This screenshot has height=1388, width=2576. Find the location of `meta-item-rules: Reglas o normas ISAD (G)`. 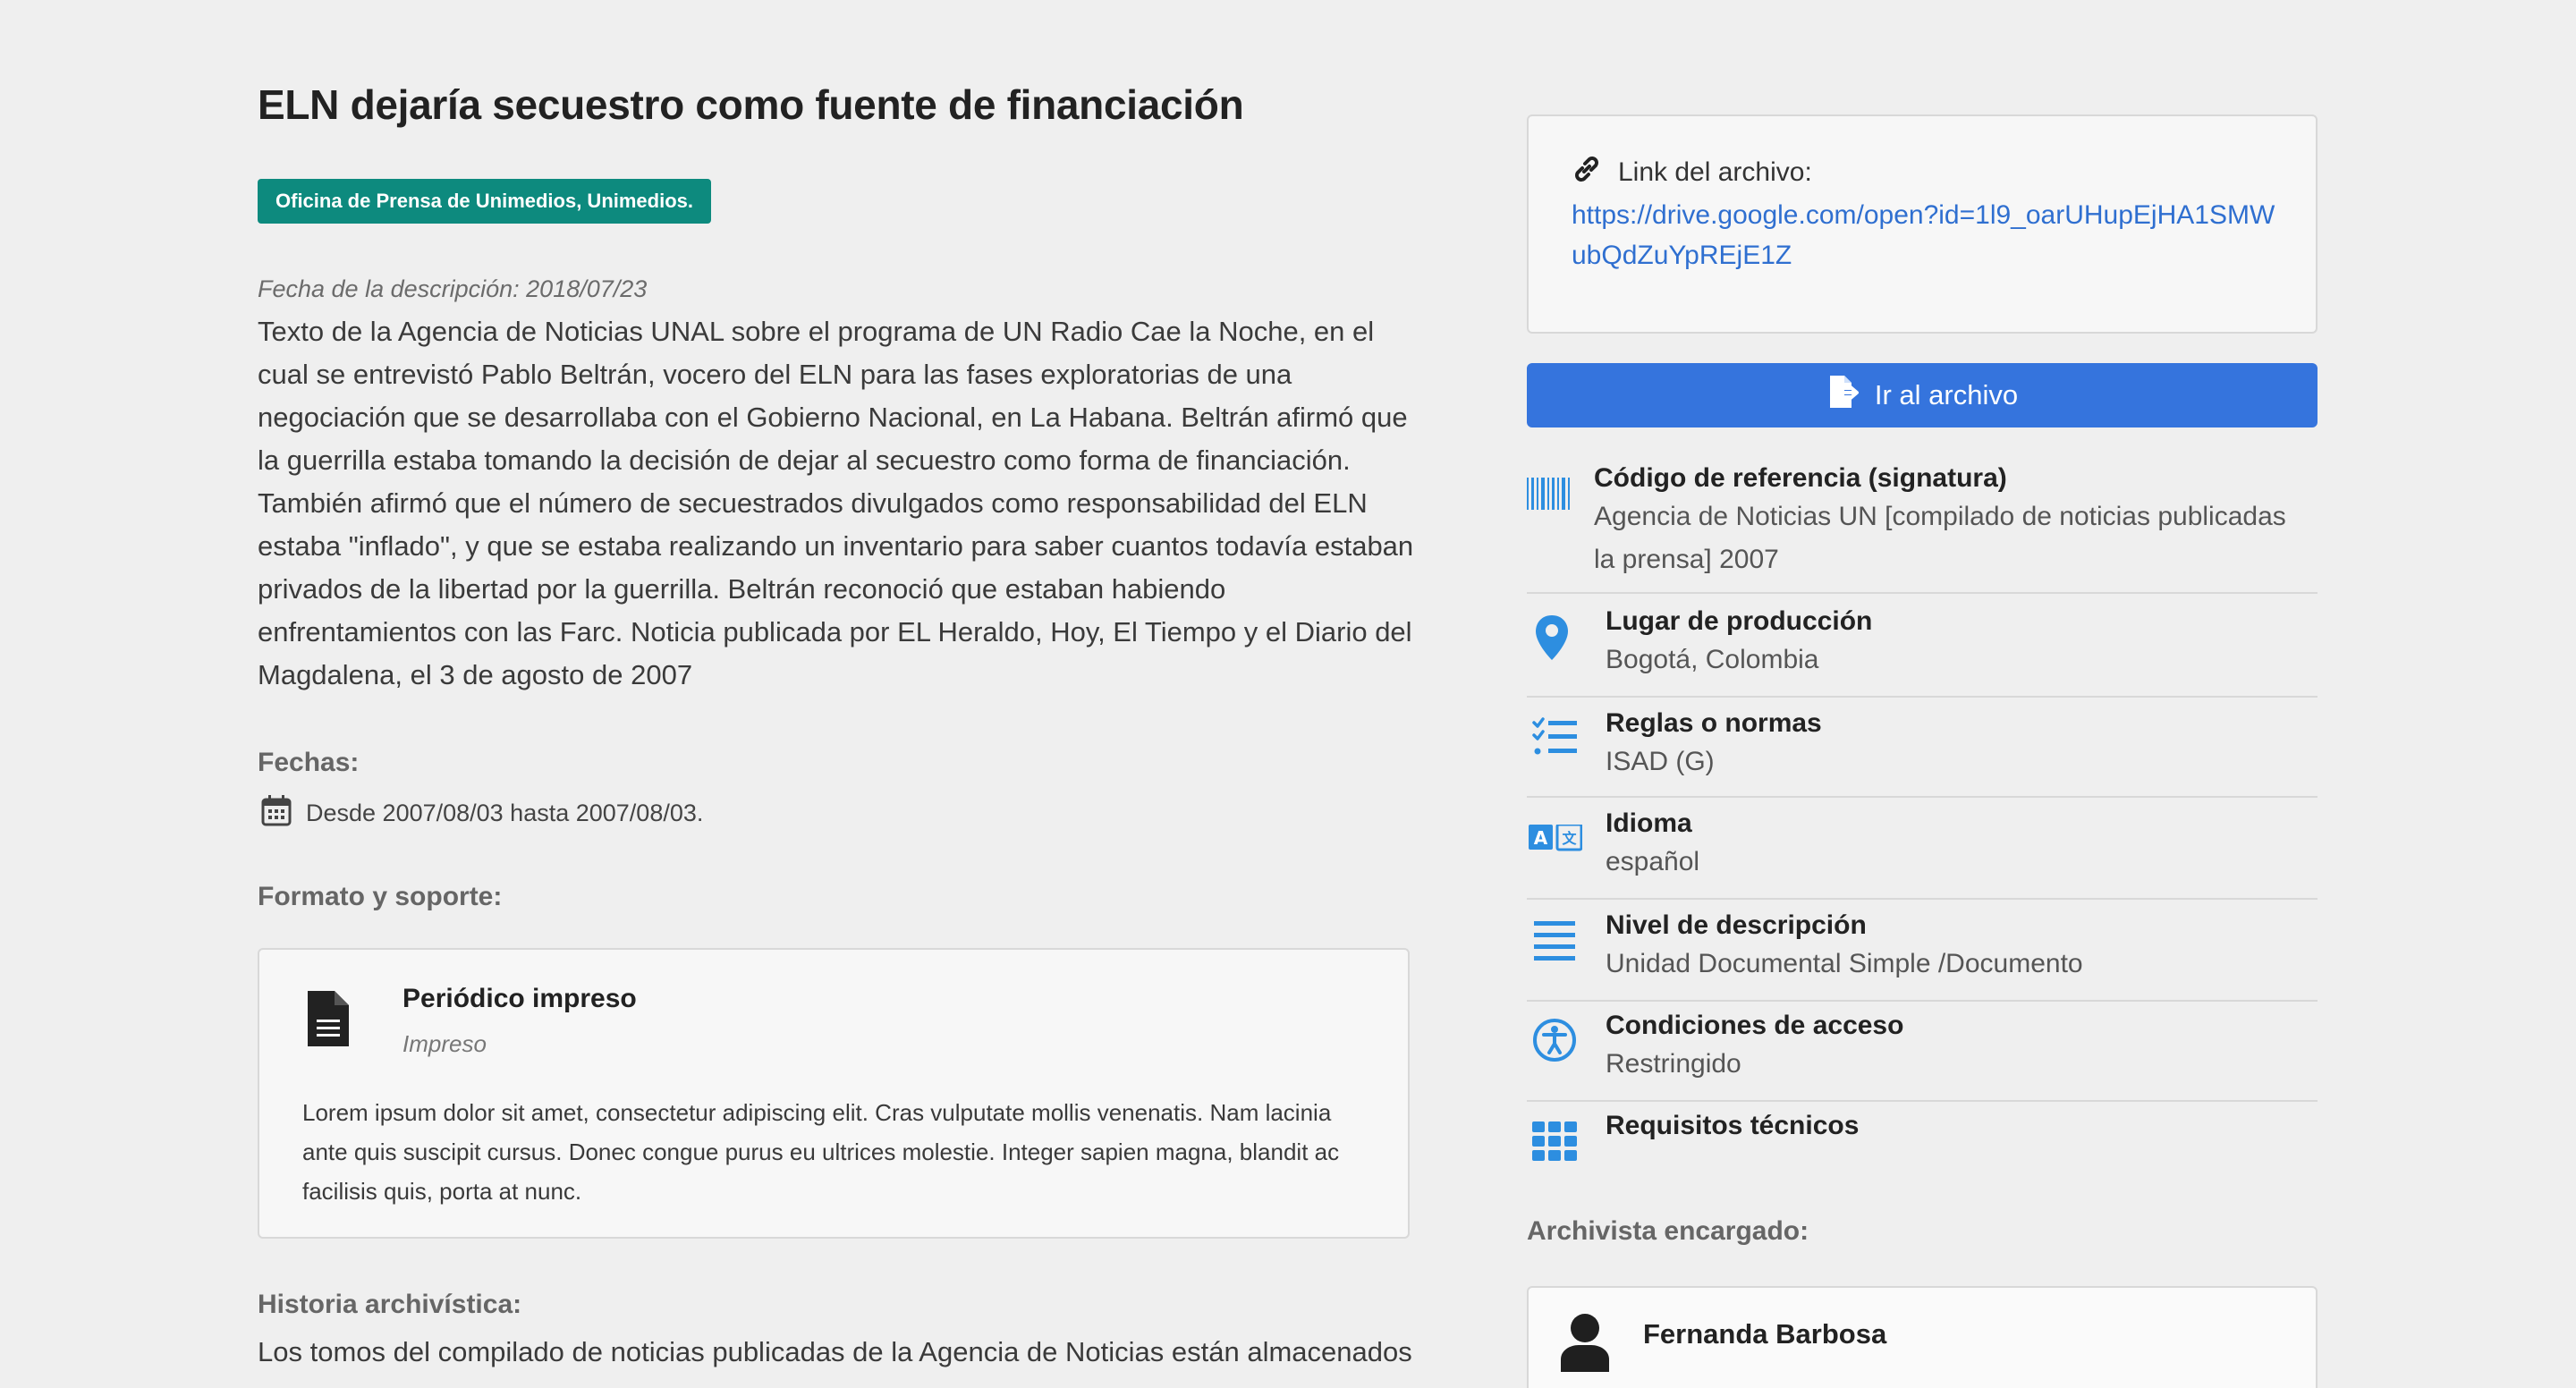

meta-item-rules: Reglas o normas ISAD (G) is located at coordinates (1922, 748).